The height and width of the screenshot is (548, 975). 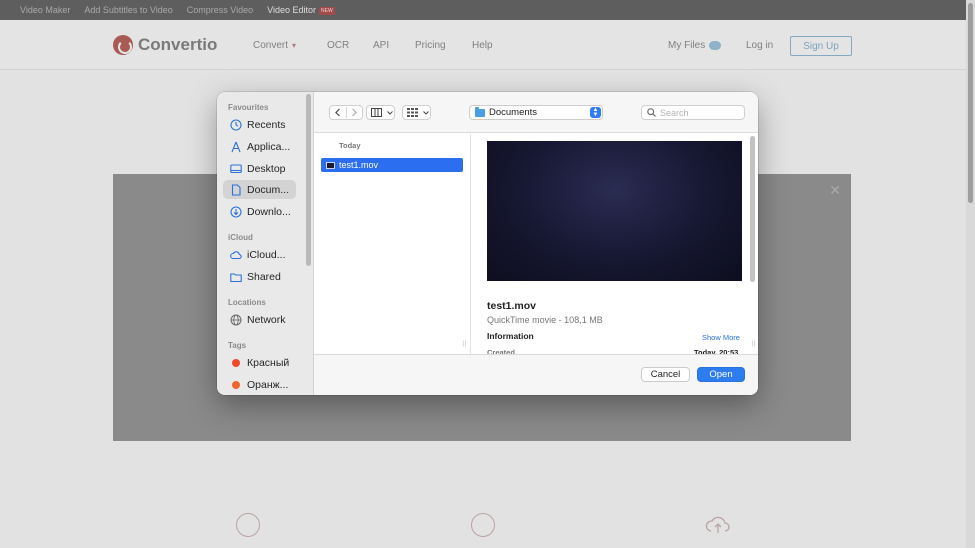 I want to click on search-icon, so click(x=651, y=112).